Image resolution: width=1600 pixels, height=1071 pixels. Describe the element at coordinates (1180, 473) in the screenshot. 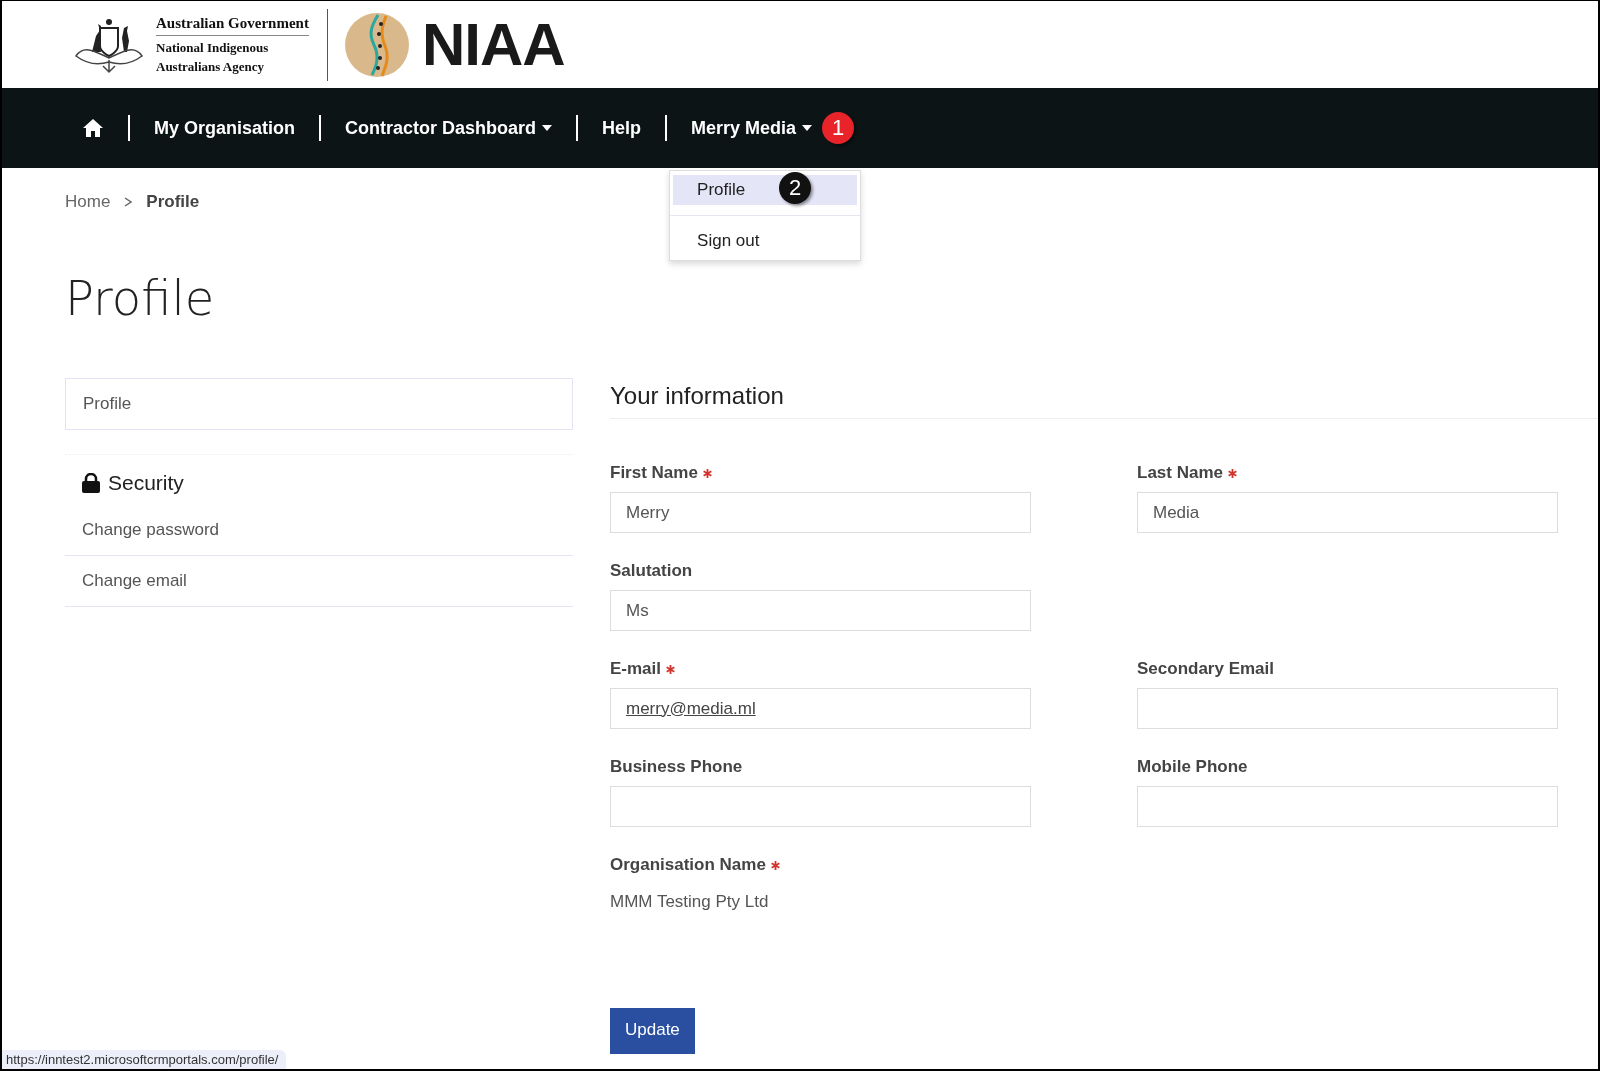

I see `field-label: Last Name` at that location.